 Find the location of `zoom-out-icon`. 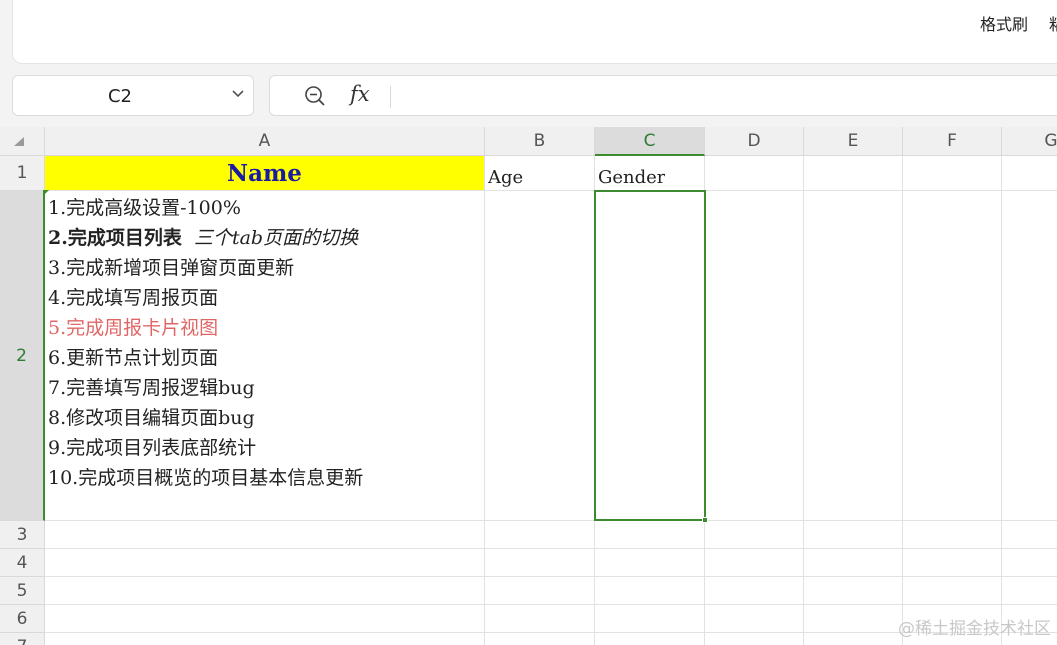

zoom-out-icon is located at coordinates (315, 96).